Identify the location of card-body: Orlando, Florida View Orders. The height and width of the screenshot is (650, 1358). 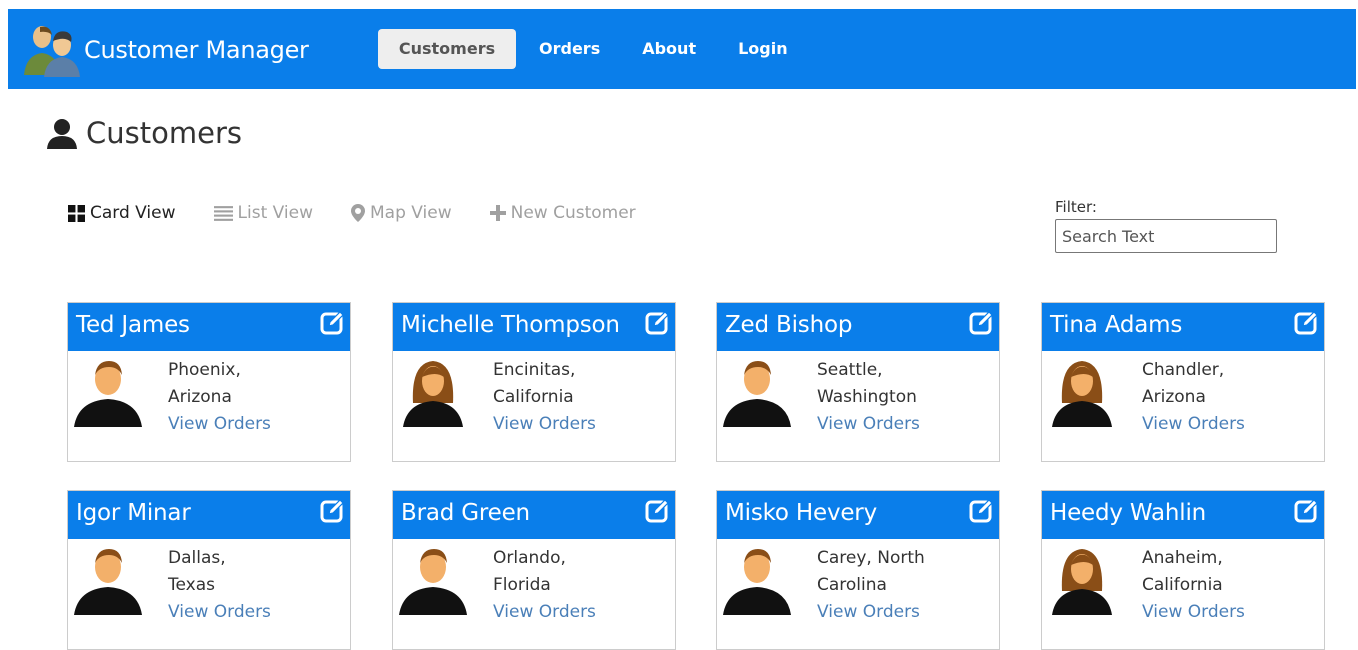
(548, 585).